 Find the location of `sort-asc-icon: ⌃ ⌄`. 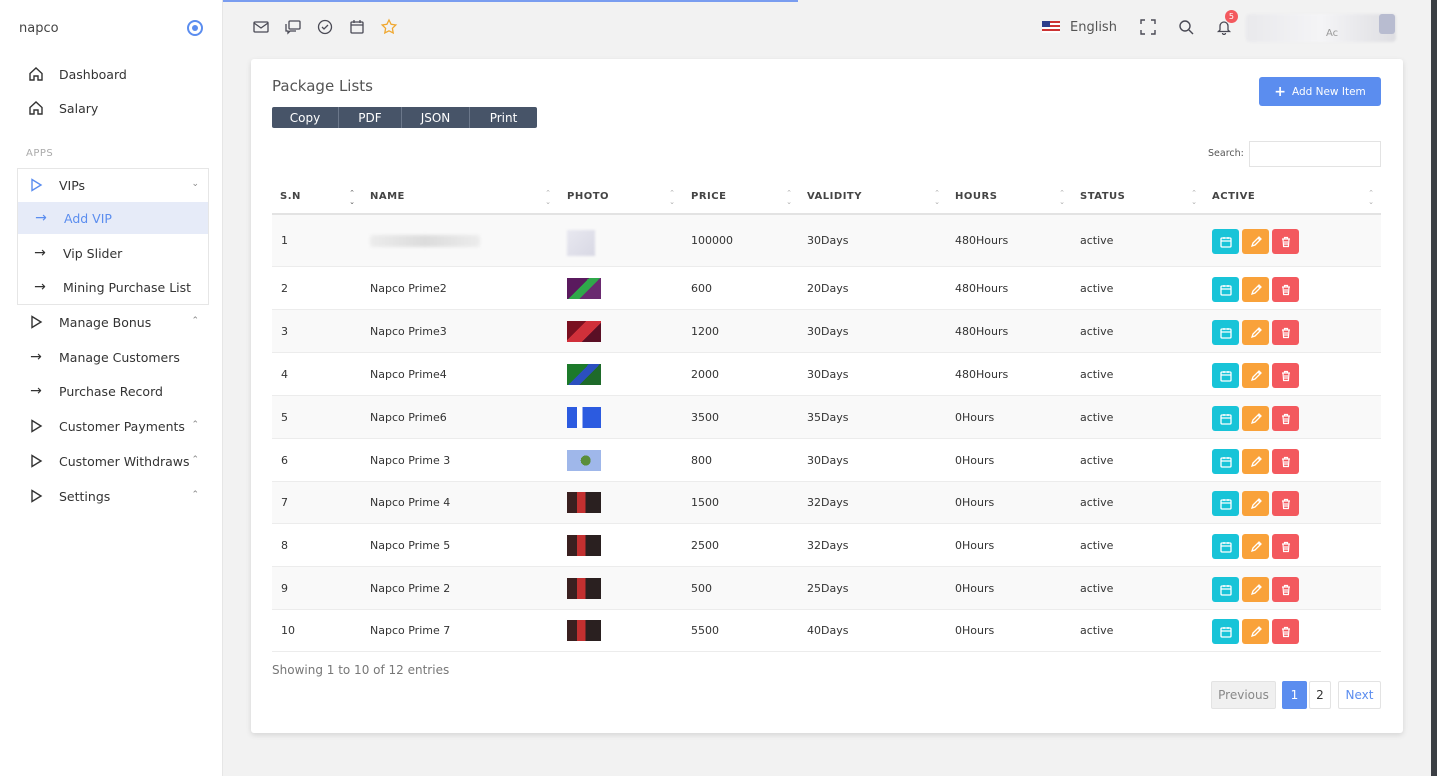

sort-asc-icon: ⌃ ⌄ is located at coordinates (352, 198).